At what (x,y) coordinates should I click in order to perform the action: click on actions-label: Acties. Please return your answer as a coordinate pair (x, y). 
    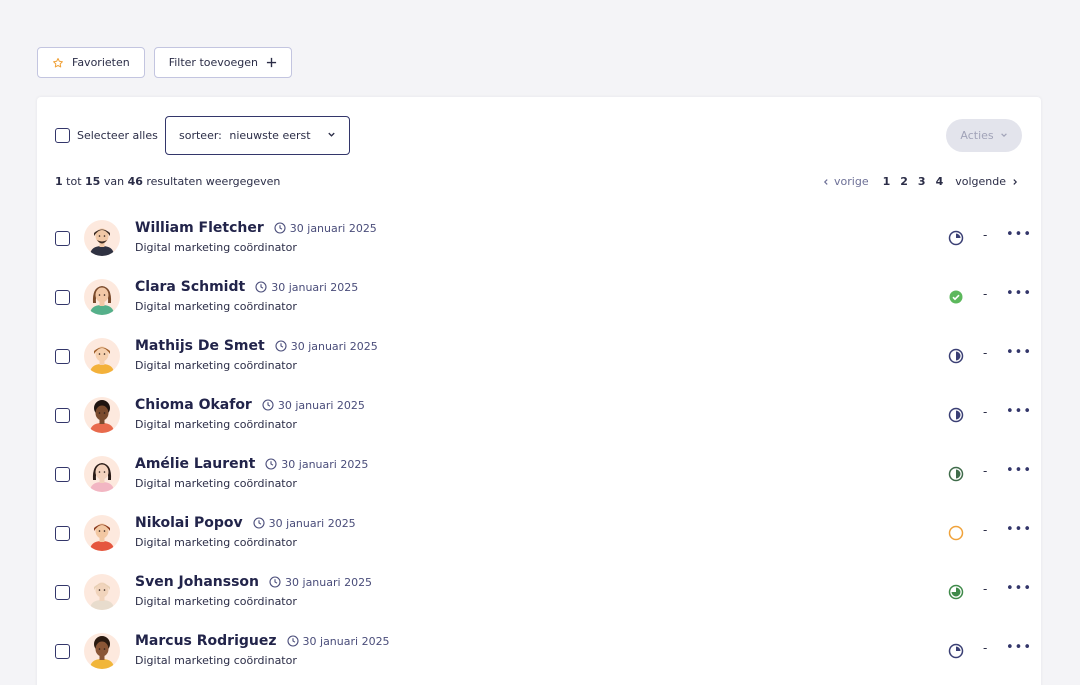
    Looking at the image, I should click on (977, 135).